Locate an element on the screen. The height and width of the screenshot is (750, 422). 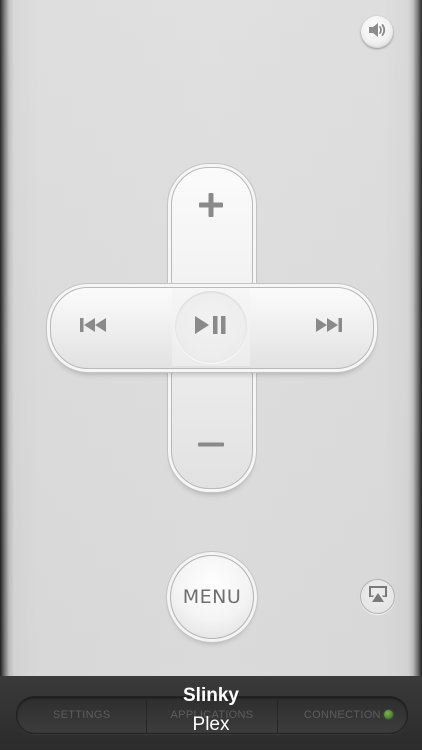
airplay-icon is located at coordinates (378, 596).